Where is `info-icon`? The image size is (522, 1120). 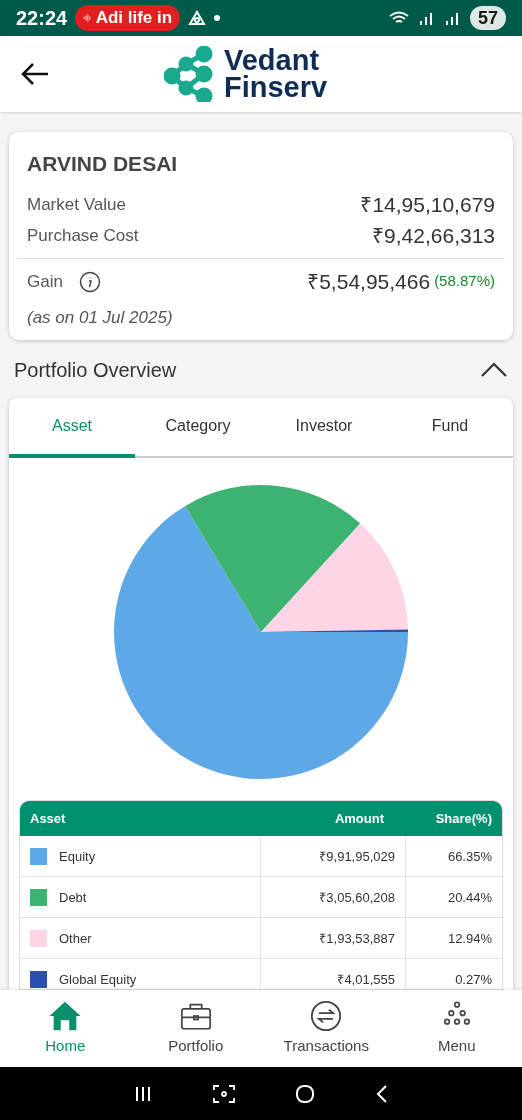 info-icon is located at coordinates (89, 281).